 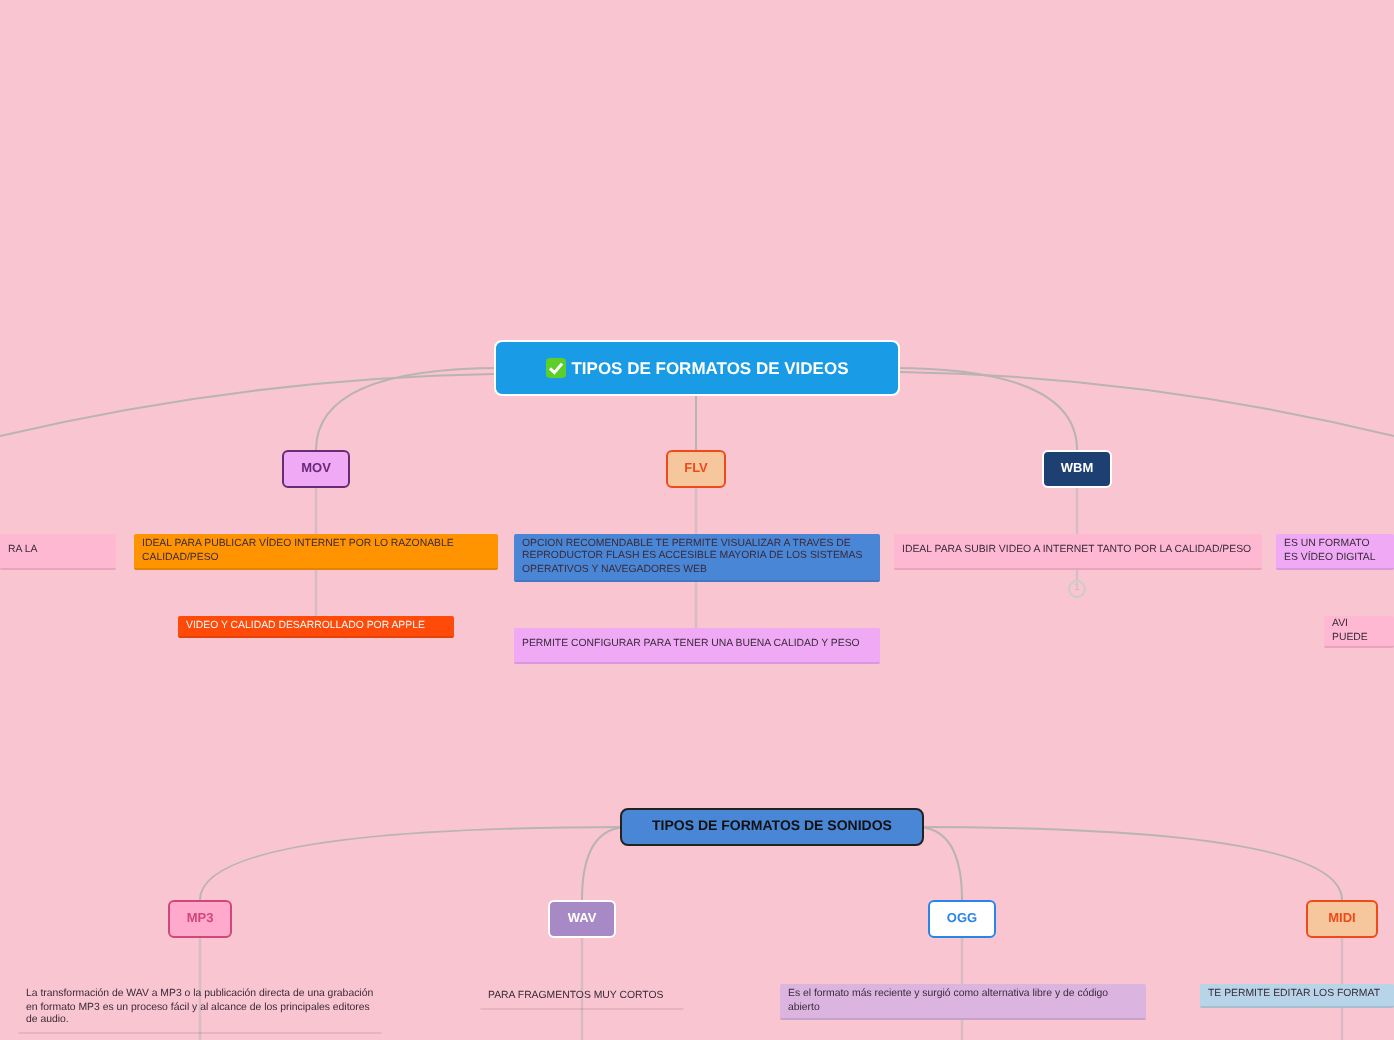 What do you see at coordinates (710, 368) in the screenshot?
I see `central-topic-title: TIPOS DE FORMATOS DE VIDEOS` at bounding box center [710, 368].